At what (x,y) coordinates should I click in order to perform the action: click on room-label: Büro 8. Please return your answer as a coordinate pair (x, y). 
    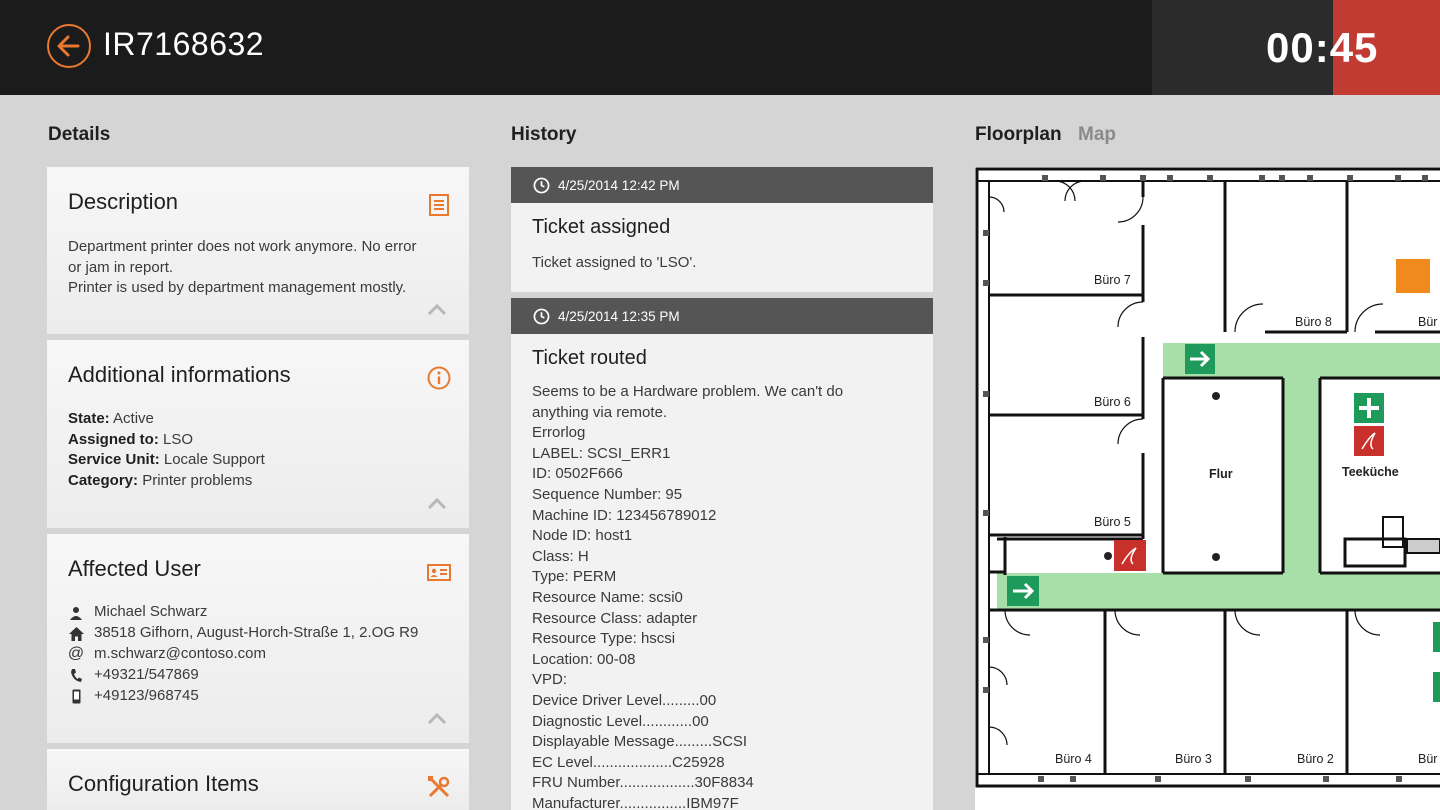
    Looking at the image, I should click on (1313, 322).